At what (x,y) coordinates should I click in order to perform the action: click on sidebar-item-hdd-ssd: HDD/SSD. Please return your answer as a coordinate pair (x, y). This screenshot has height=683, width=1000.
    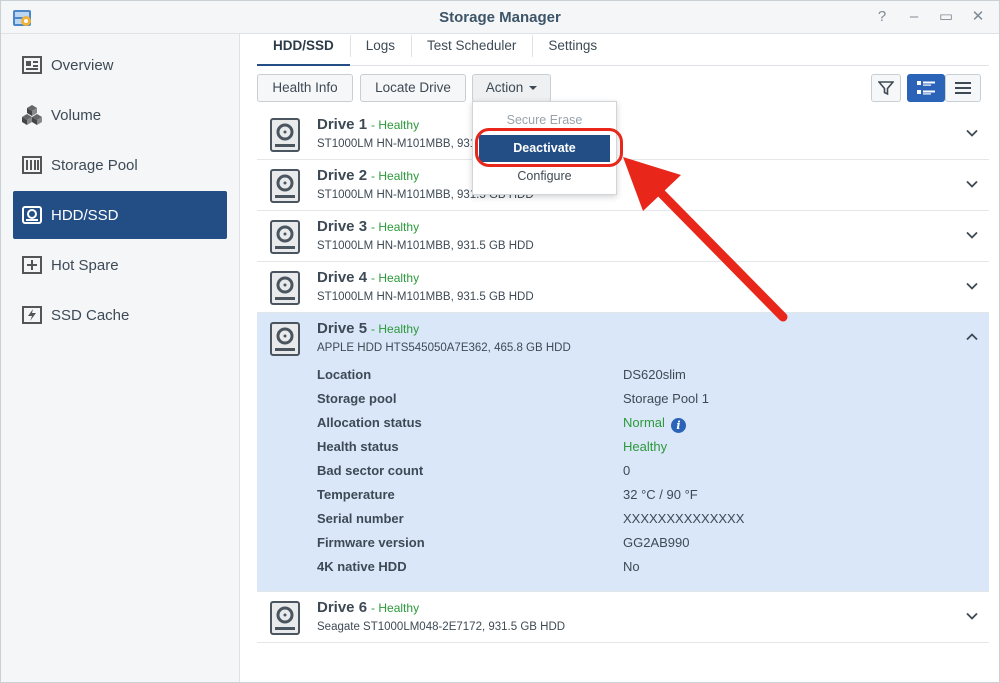
    Looking at the image, I should click on (120, 215).